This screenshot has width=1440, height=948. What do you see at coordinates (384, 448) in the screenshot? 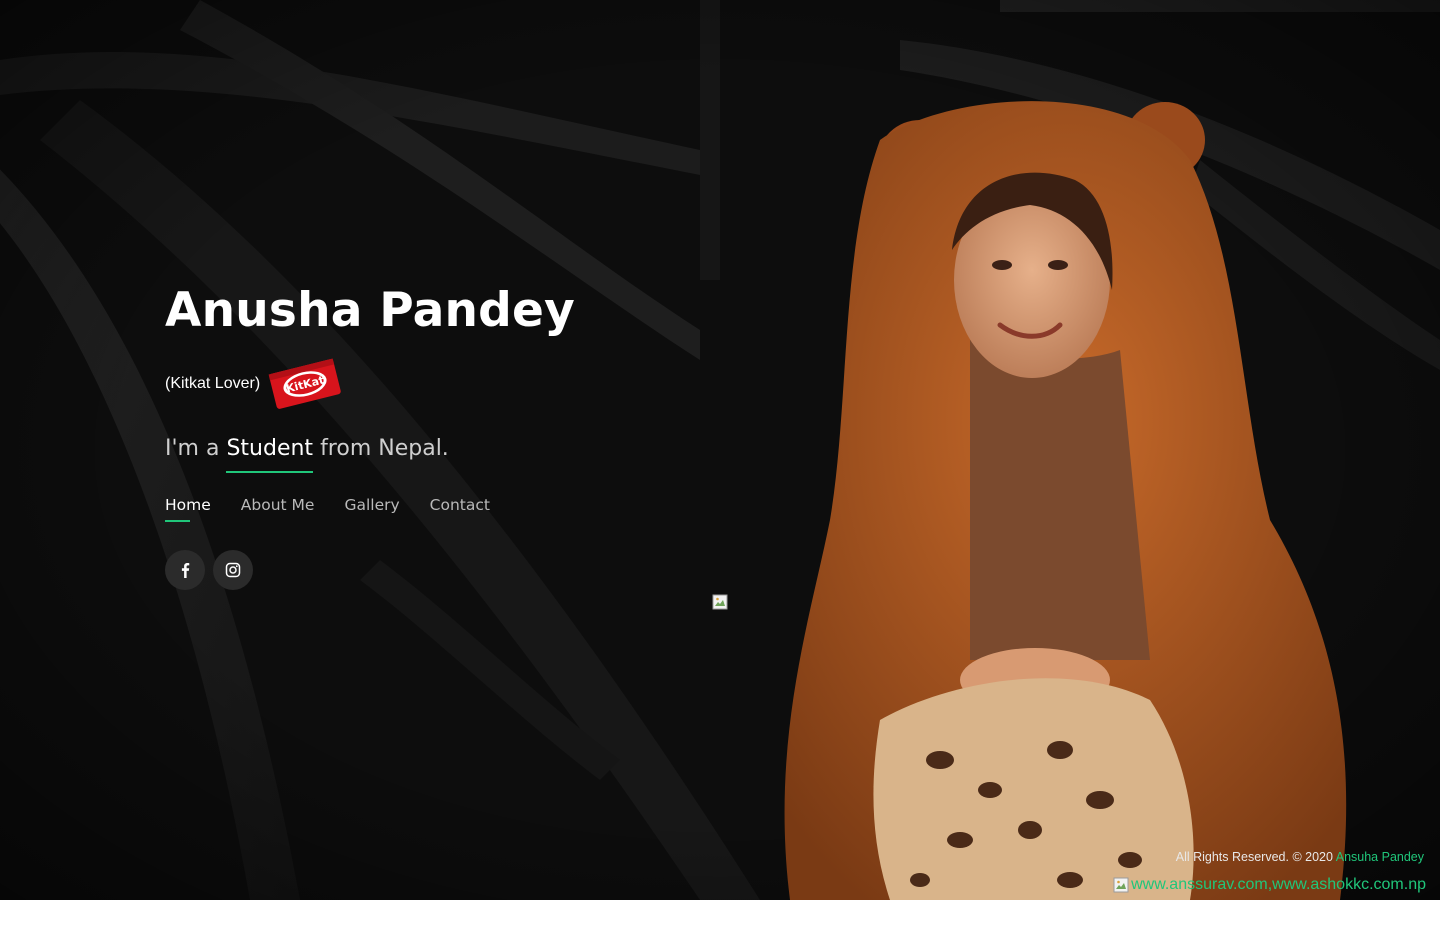
I see `intro-suffix: from Nepal.` at bounding box center [384, 448].